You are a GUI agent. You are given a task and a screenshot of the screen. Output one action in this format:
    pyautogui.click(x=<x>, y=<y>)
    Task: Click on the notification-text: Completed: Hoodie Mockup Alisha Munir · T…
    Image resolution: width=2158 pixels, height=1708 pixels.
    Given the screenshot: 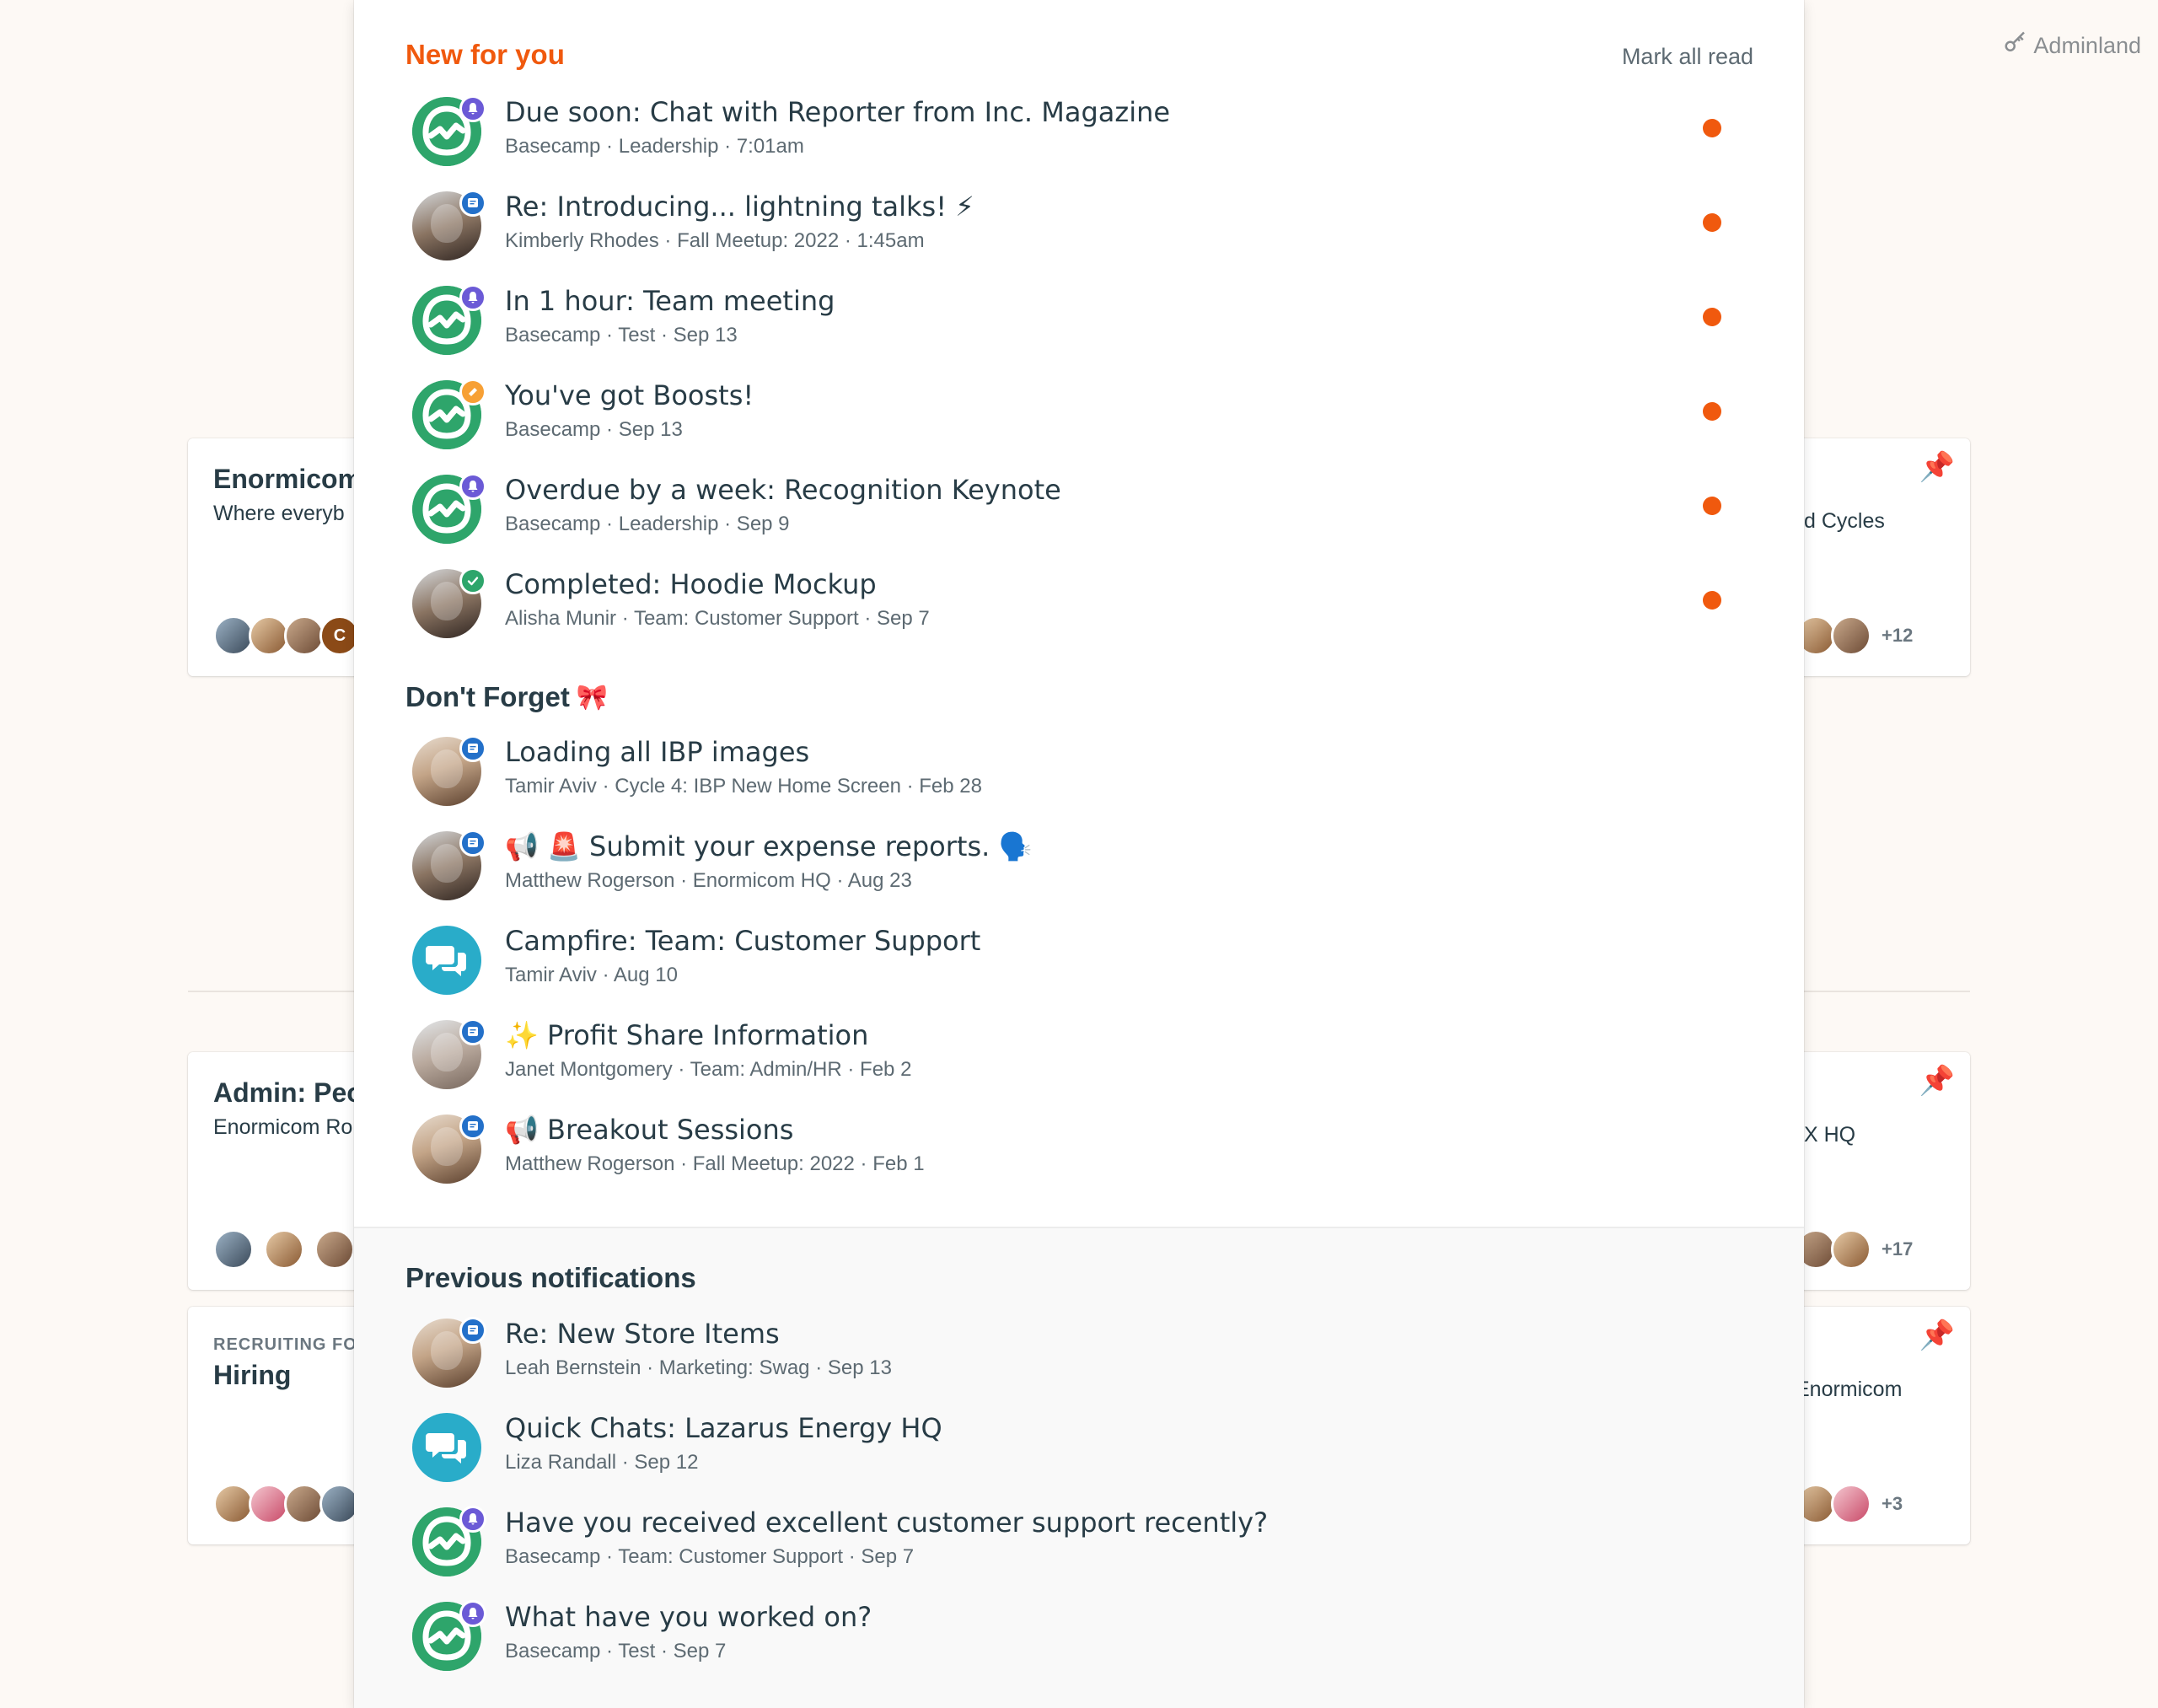 What is the action you would take?
    pyautogui.click(x=717, y=599)
    